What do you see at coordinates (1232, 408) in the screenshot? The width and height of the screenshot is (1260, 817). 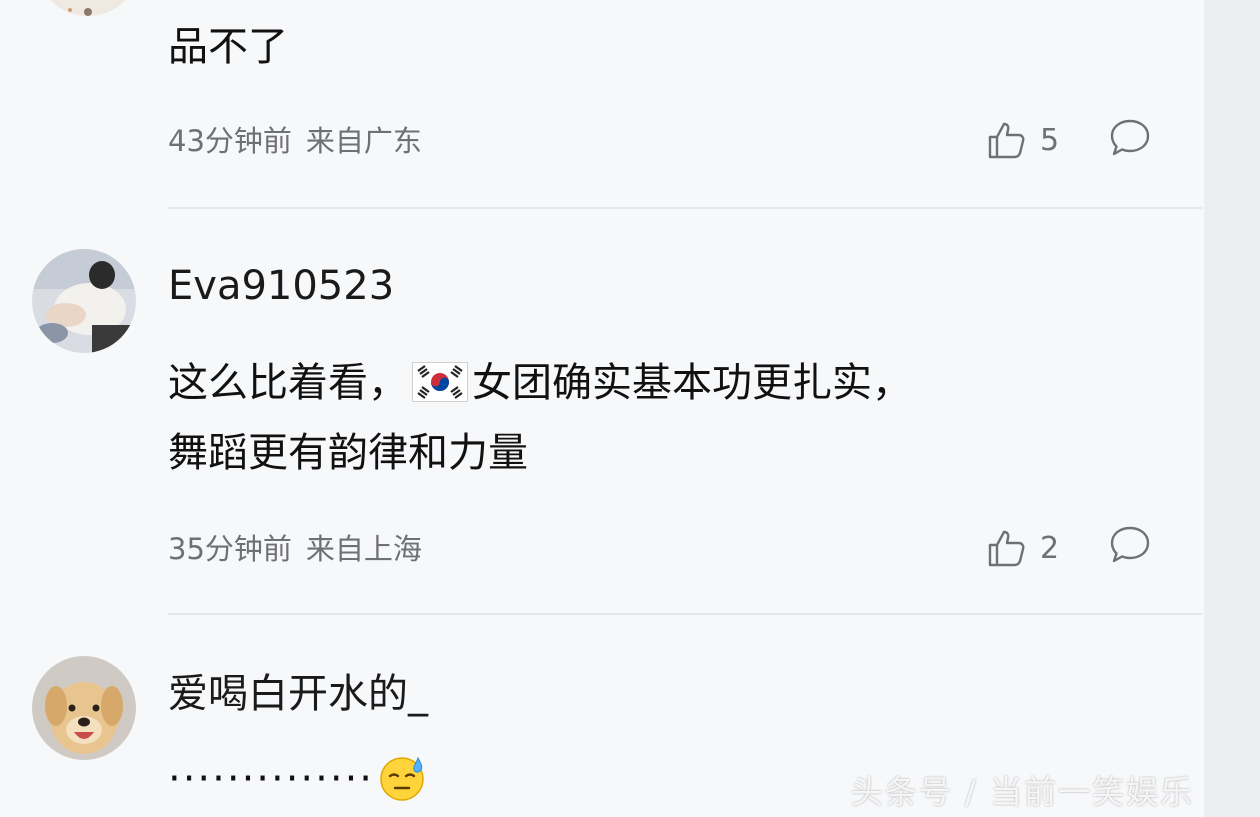 I see `scrollbar-track` at bounding box center [1232, 408].